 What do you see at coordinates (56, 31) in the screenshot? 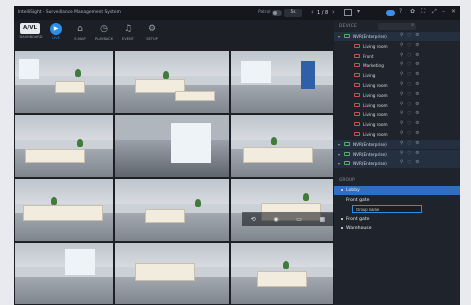
I see `nav-live: ▶ LIVE` at bounding box center [56, 31].